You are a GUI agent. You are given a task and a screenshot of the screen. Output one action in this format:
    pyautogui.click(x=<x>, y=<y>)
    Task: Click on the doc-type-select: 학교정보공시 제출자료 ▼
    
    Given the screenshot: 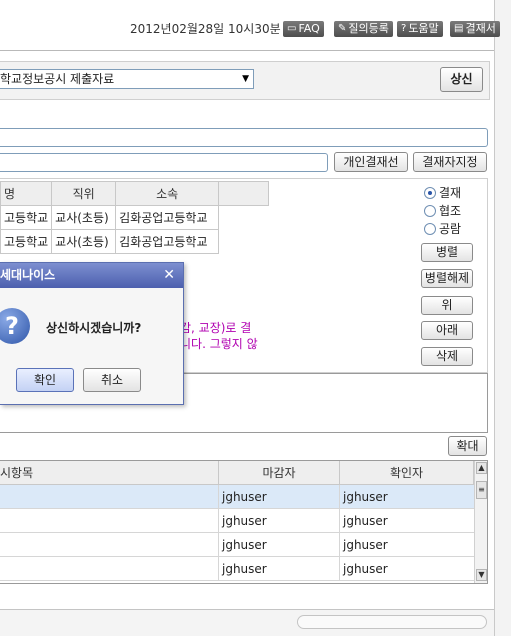 What is the action you would take?
    pyautogui.click(x=127, y=79)
    